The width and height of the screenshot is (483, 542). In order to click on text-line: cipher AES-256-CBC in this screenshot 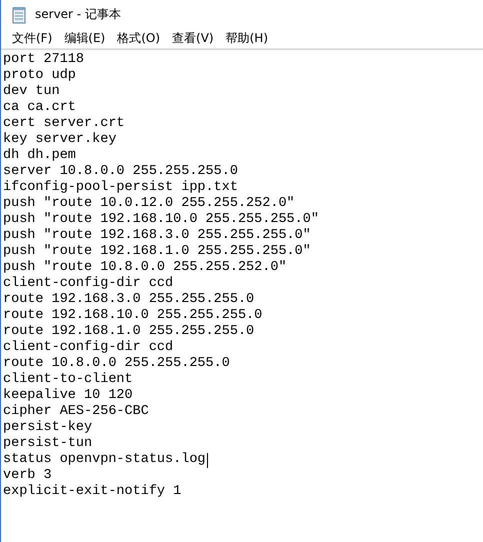, I will do `click(76, 412)`.